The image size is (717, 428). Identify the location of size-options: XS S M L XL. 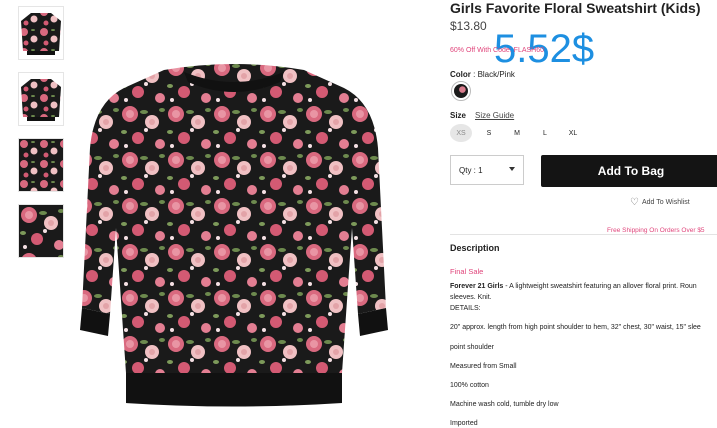
(520, 133).